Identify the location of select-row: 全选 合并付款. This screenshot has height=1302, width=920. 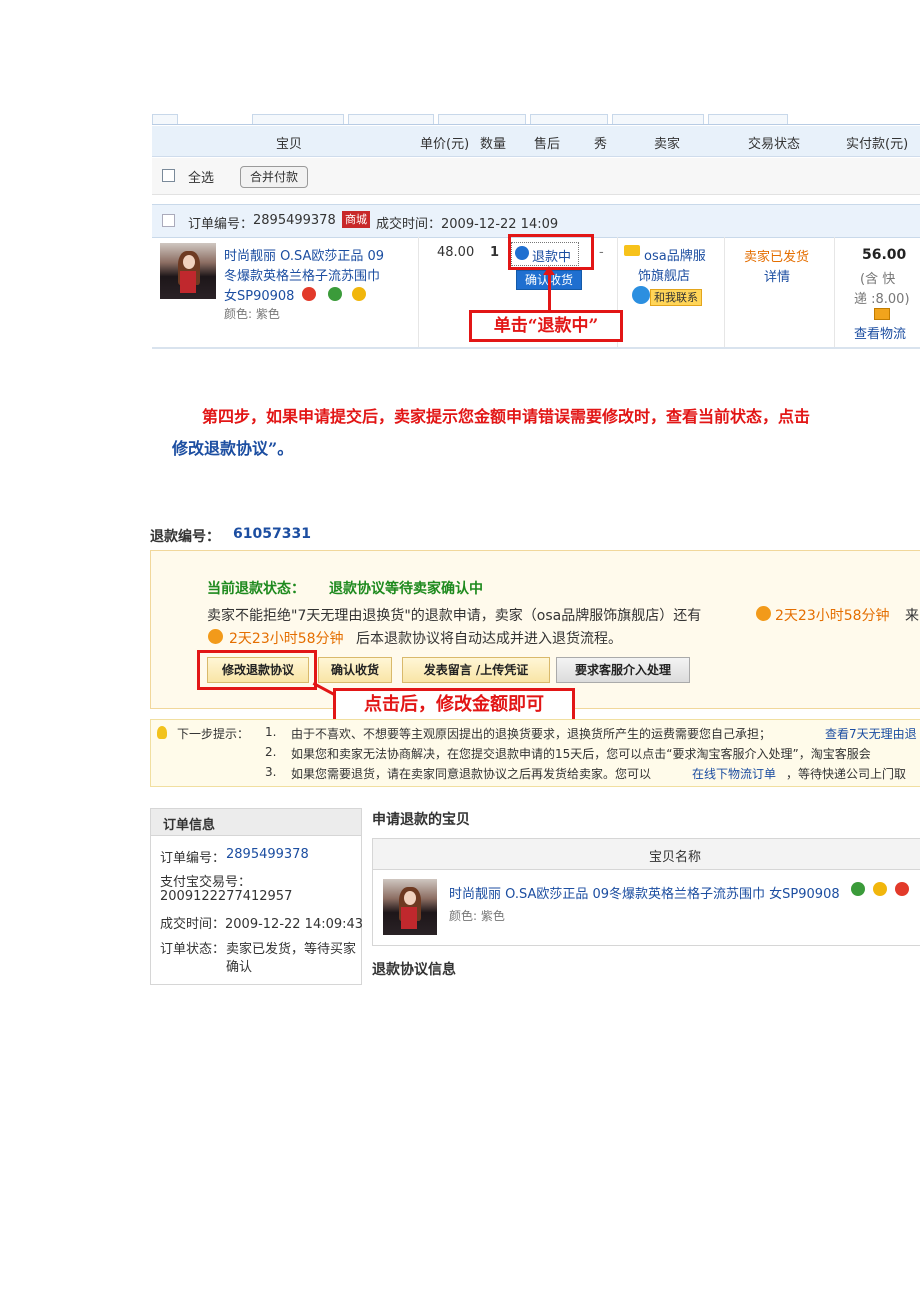
(536, 176).